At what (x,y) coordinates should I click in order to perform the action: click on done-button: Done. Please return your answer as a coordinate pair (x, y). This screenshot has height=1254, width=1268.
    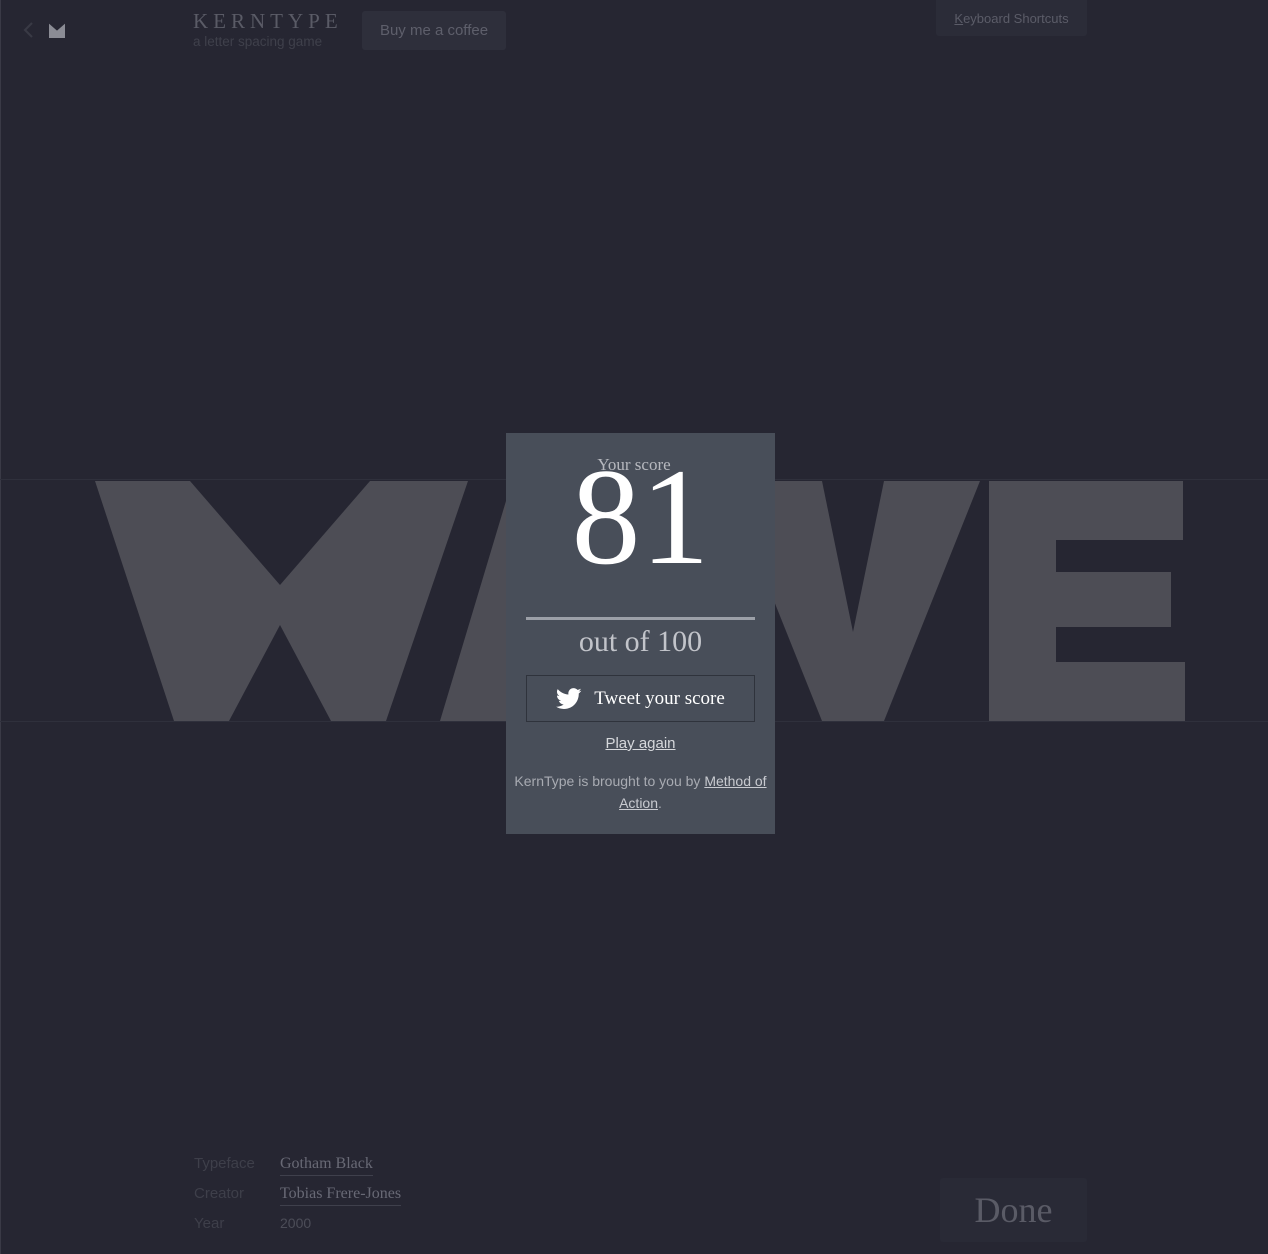
    Looking at the image, I should click on (1013, 1210).